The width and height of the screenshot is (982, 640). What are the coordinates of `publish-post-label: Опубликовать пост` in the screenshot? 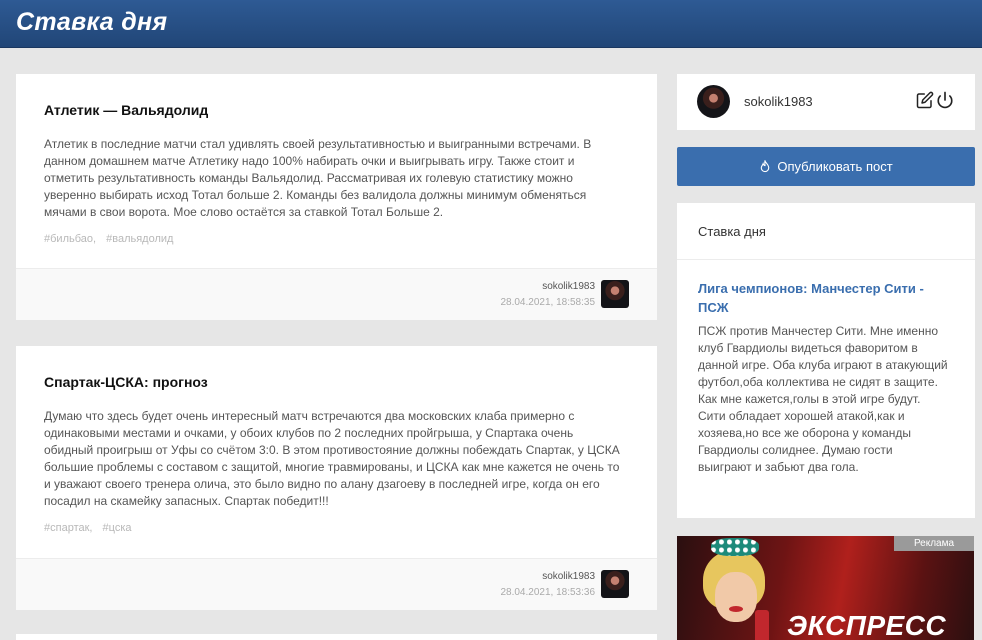 It's located at (835, 166).